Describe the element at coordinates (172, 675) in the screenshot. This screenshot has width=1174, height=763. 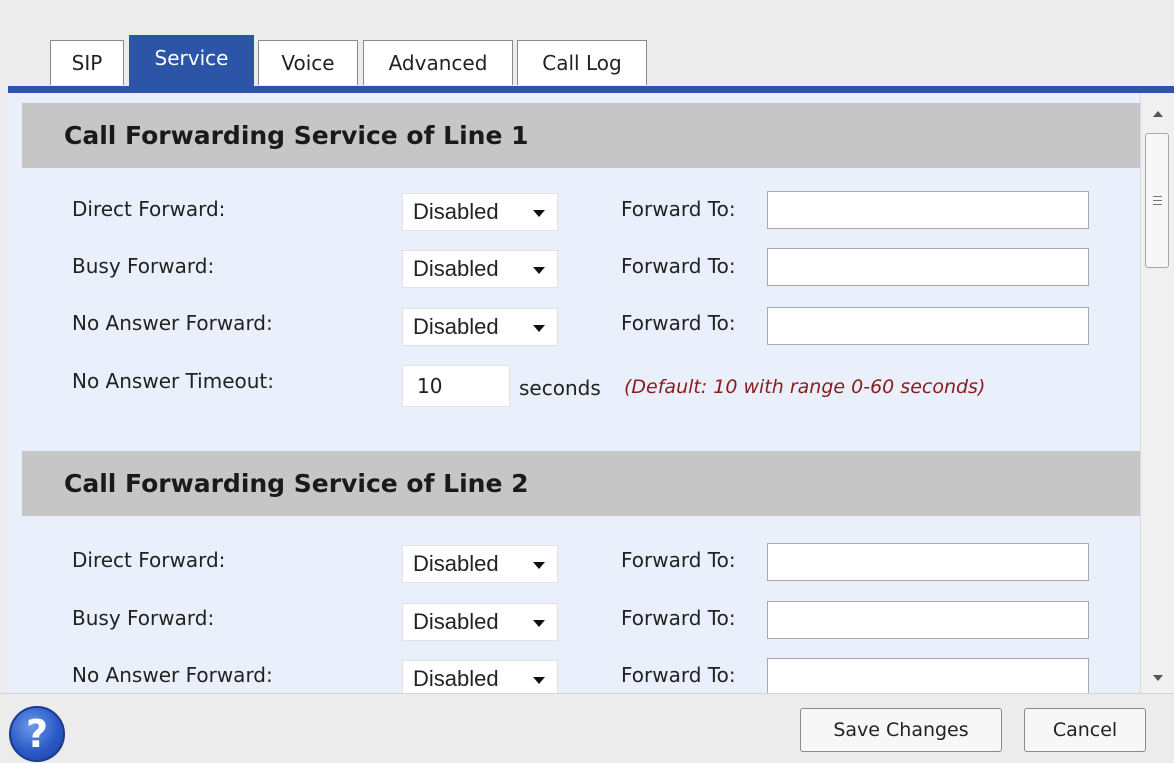
I see `line2-noanswer-forward-label: No Answer Forward:` at that location.